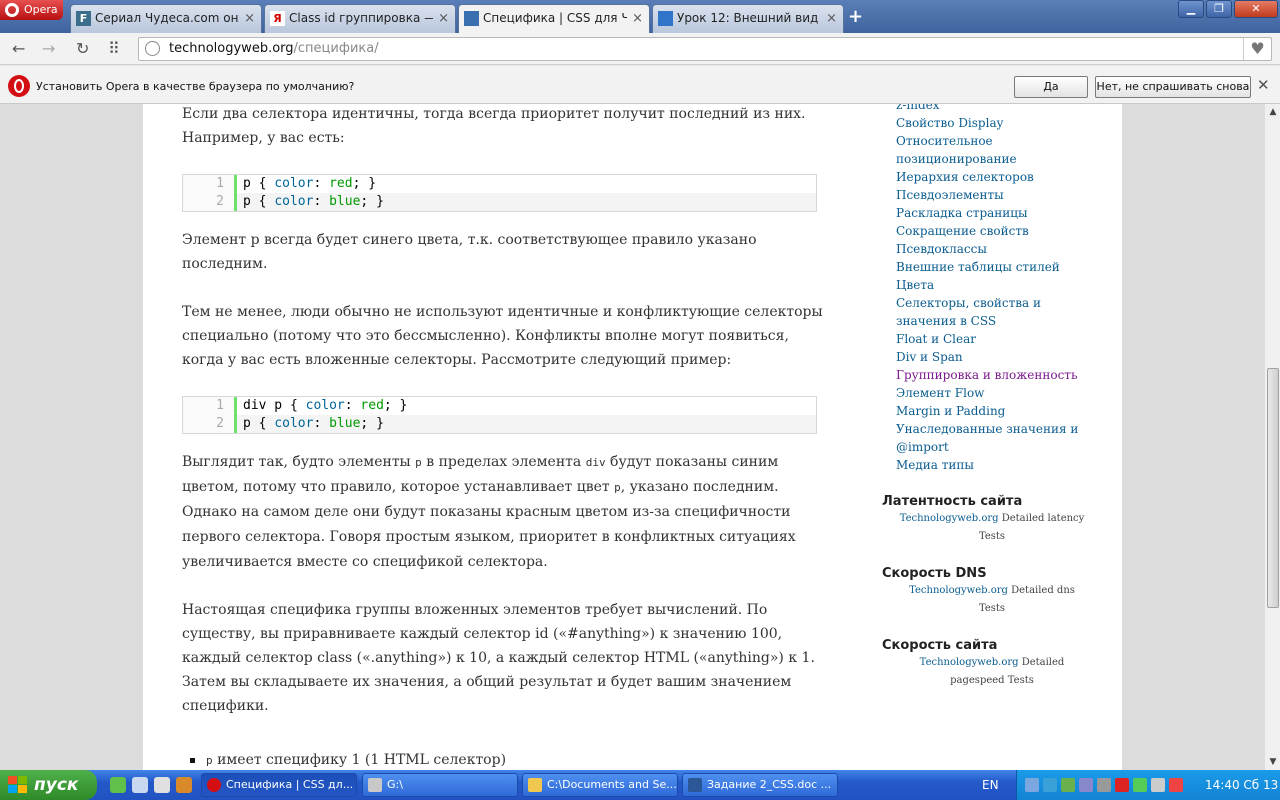  What do you see at coordinates (1173, 87) in the screenshot?
I see `no-dont-ask-button: Нет, не спрашивать снова` at bounding box center [1173, 87].